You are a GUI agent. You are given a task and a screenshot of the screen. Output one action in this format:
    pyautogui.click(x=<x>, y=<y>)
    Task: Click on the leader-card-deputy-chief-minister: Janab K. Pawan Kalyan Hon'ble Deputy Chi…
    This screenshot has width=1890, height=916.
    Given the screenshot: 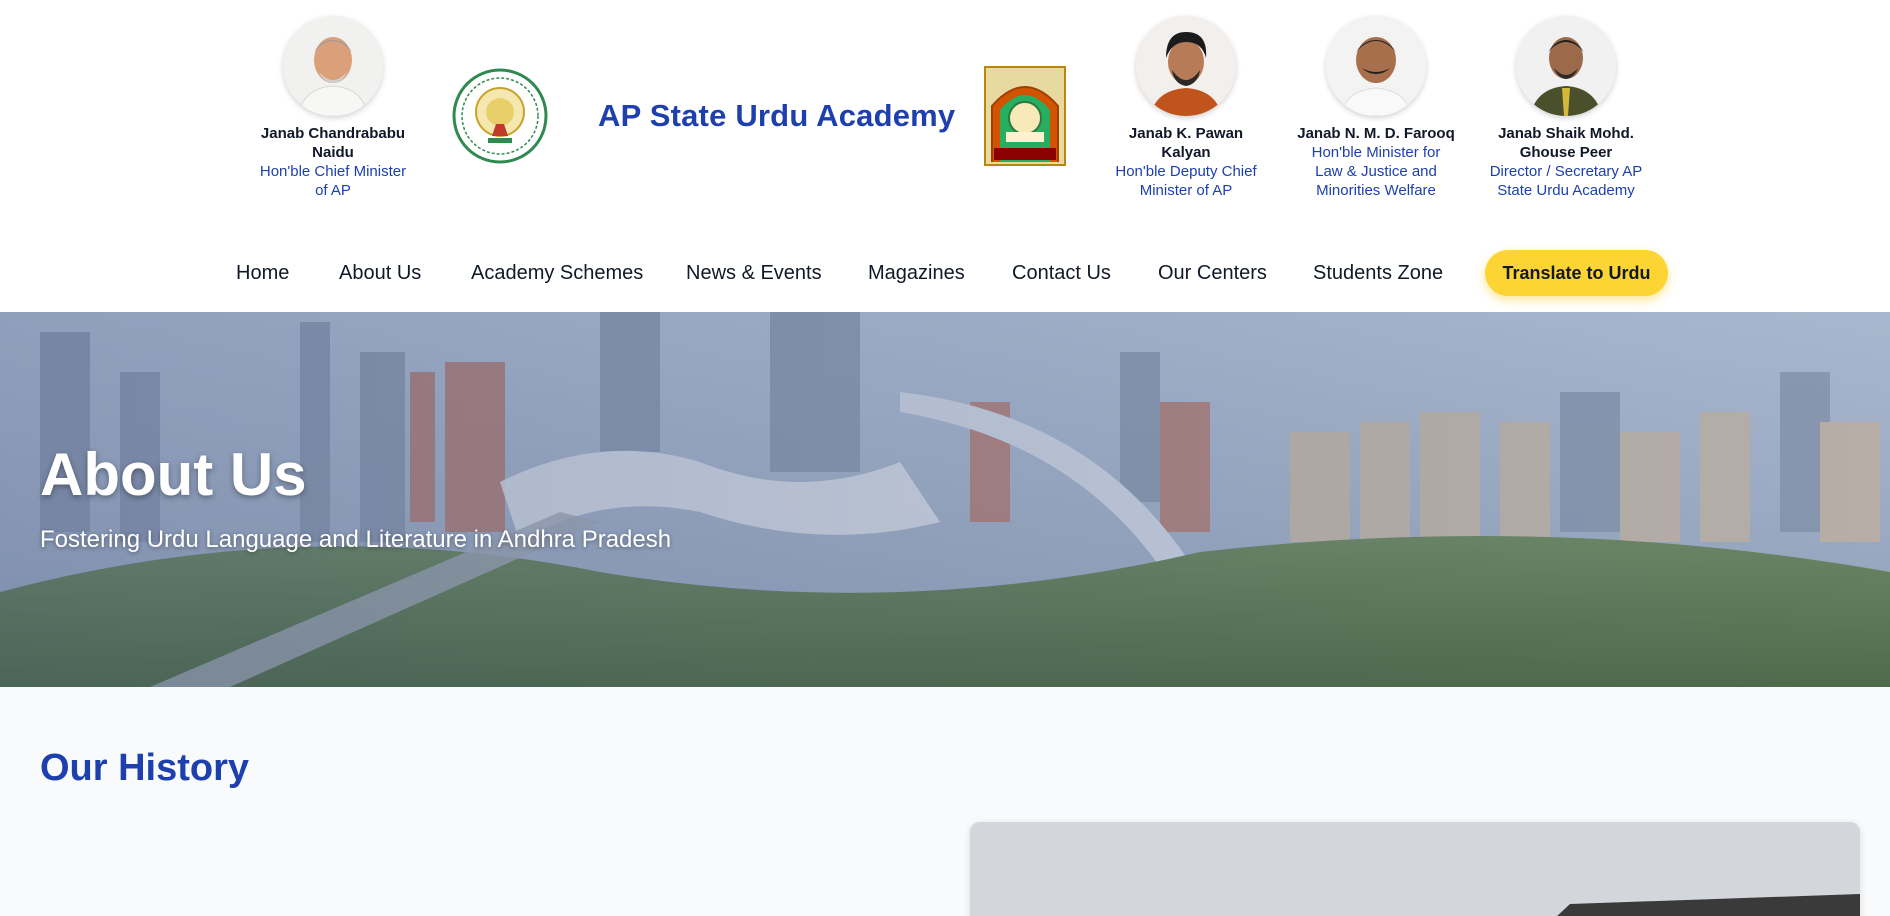 What is the action you would take?
    pyautogui.click(x=1186, y=108)
    